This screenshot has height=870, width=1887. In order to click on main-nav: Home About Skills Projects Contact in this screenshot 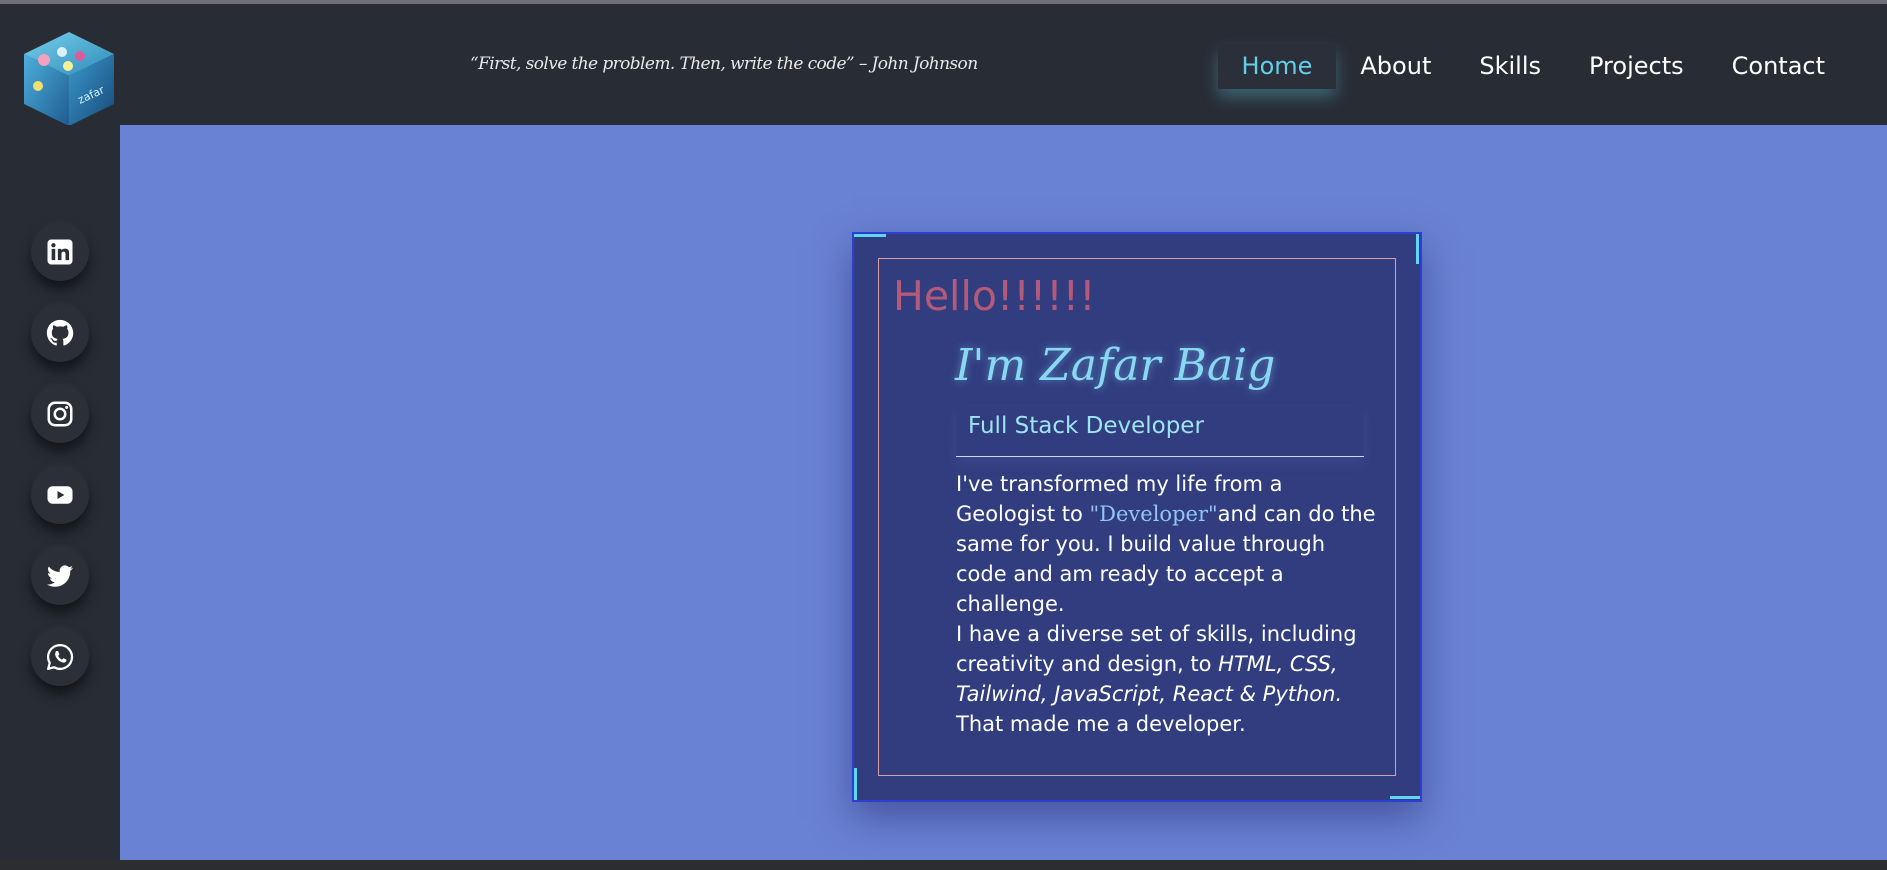, I will do `click(1533, 66)`.